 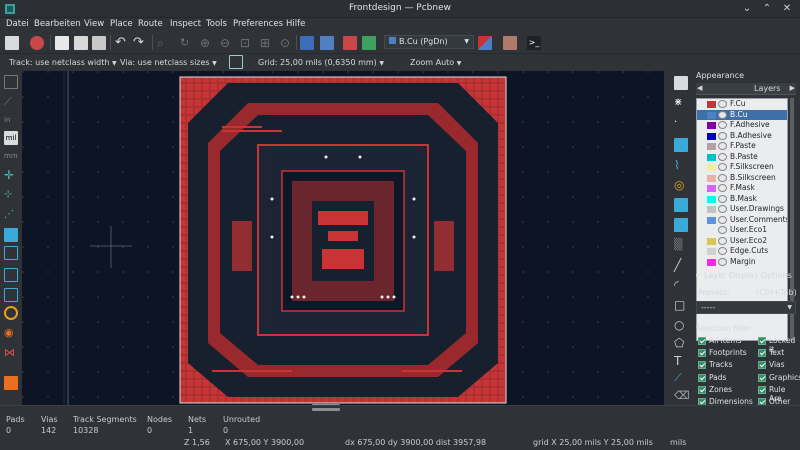 I want to click on layer-row: B.Paste, so click(x=742, y=157).